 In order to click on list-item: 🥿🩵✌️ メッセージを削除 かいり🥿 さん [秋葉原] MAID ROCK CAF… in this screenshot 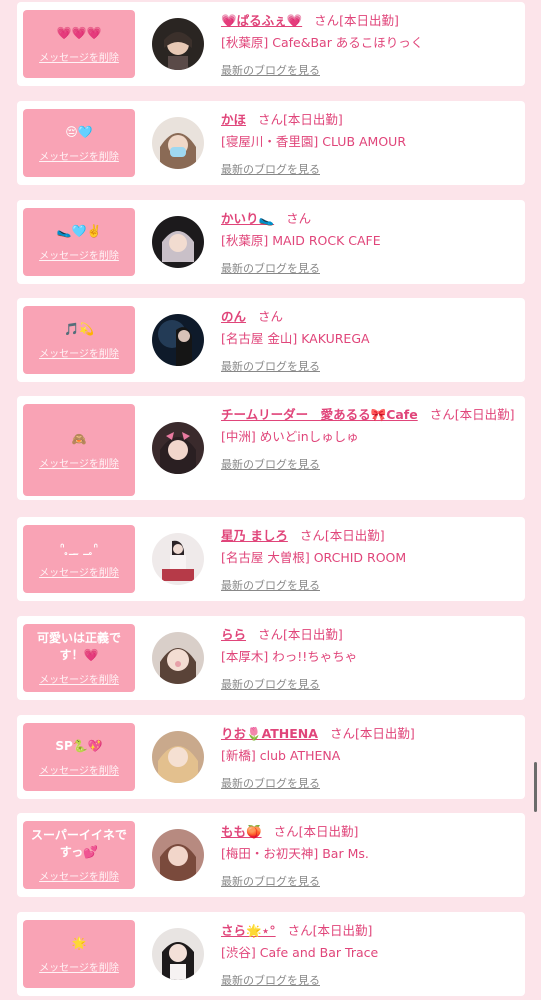, I will do `click(271, 242)`.